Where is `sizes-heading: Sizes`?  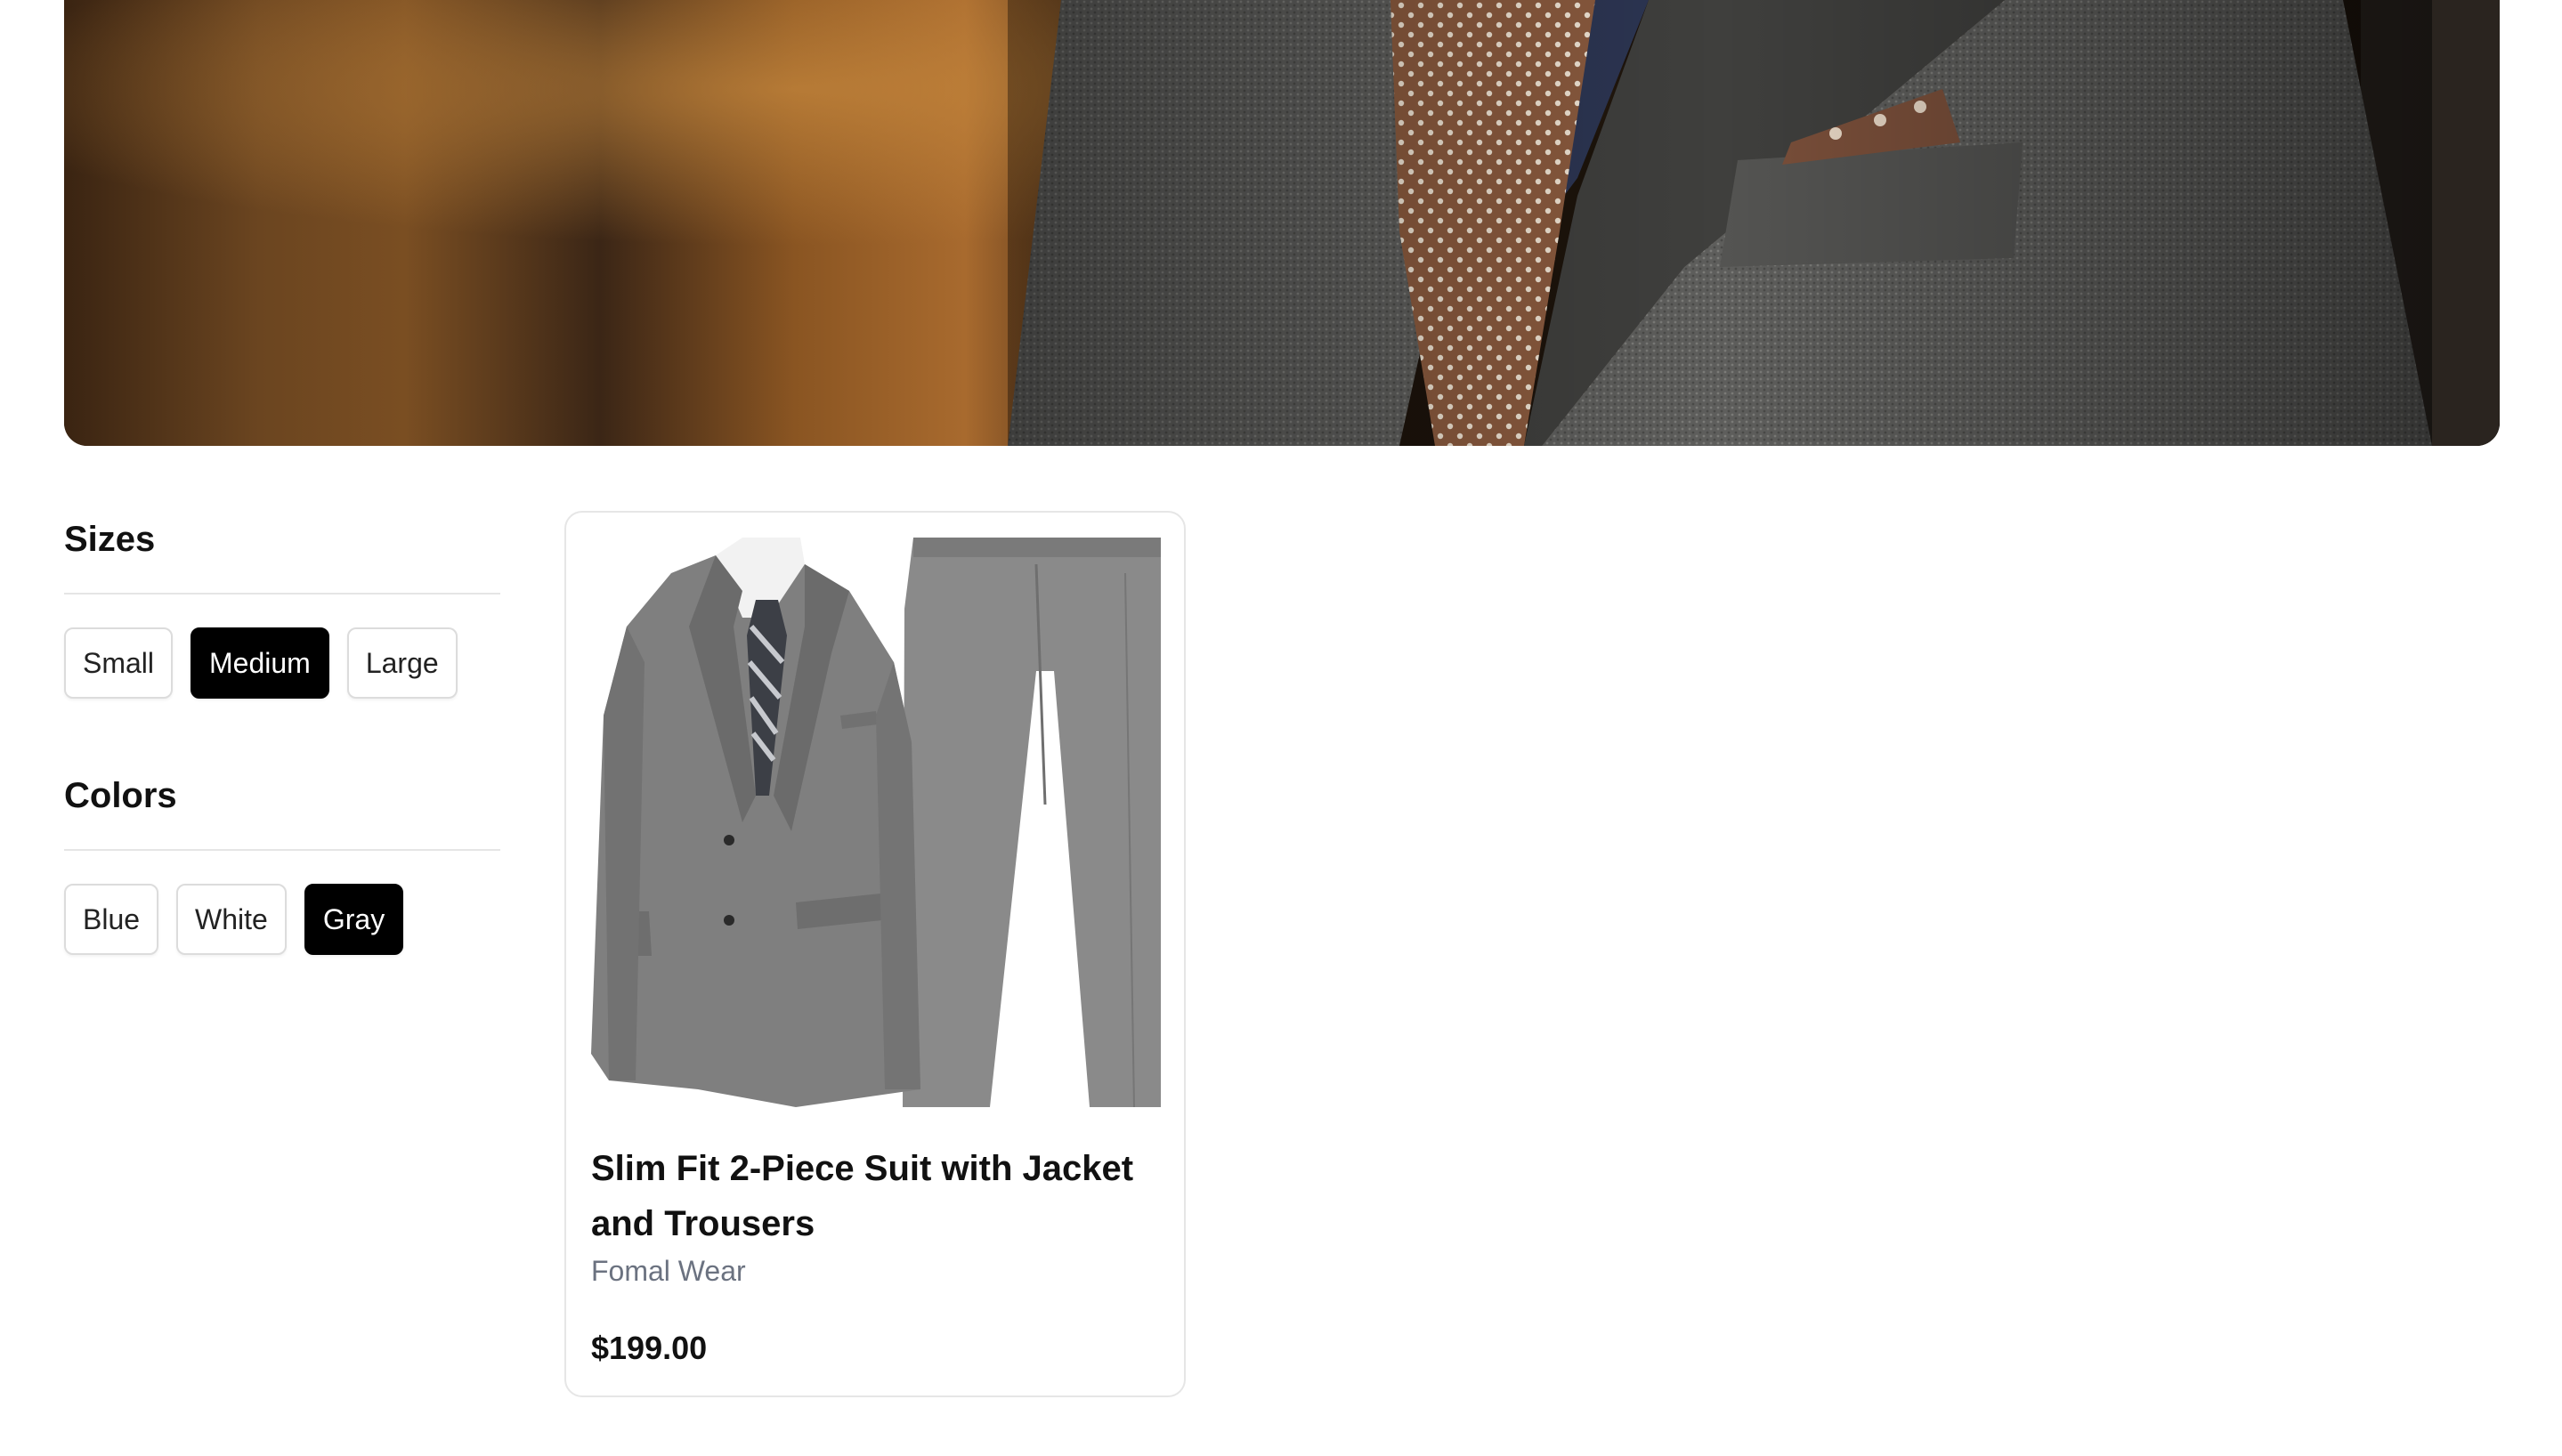
sizes-heading: Sizes is located at coordinates (110, 539).